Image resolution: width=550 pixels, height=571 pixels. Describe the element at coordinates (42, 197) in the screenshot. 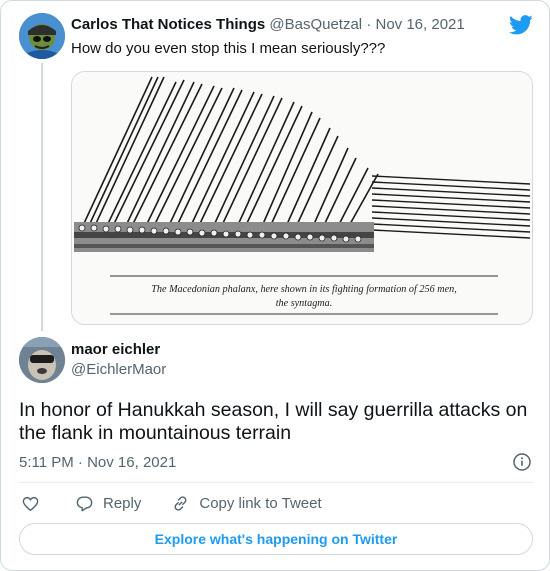

I see `thread-connector-line` at that location.